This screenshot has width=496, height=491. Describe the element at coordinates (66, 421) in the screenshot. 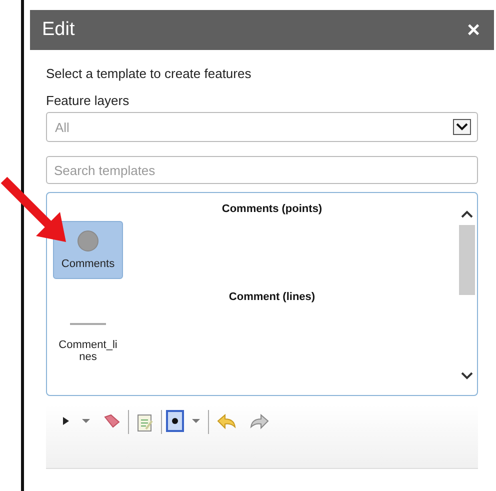

I see `cursor-icon` at that location.